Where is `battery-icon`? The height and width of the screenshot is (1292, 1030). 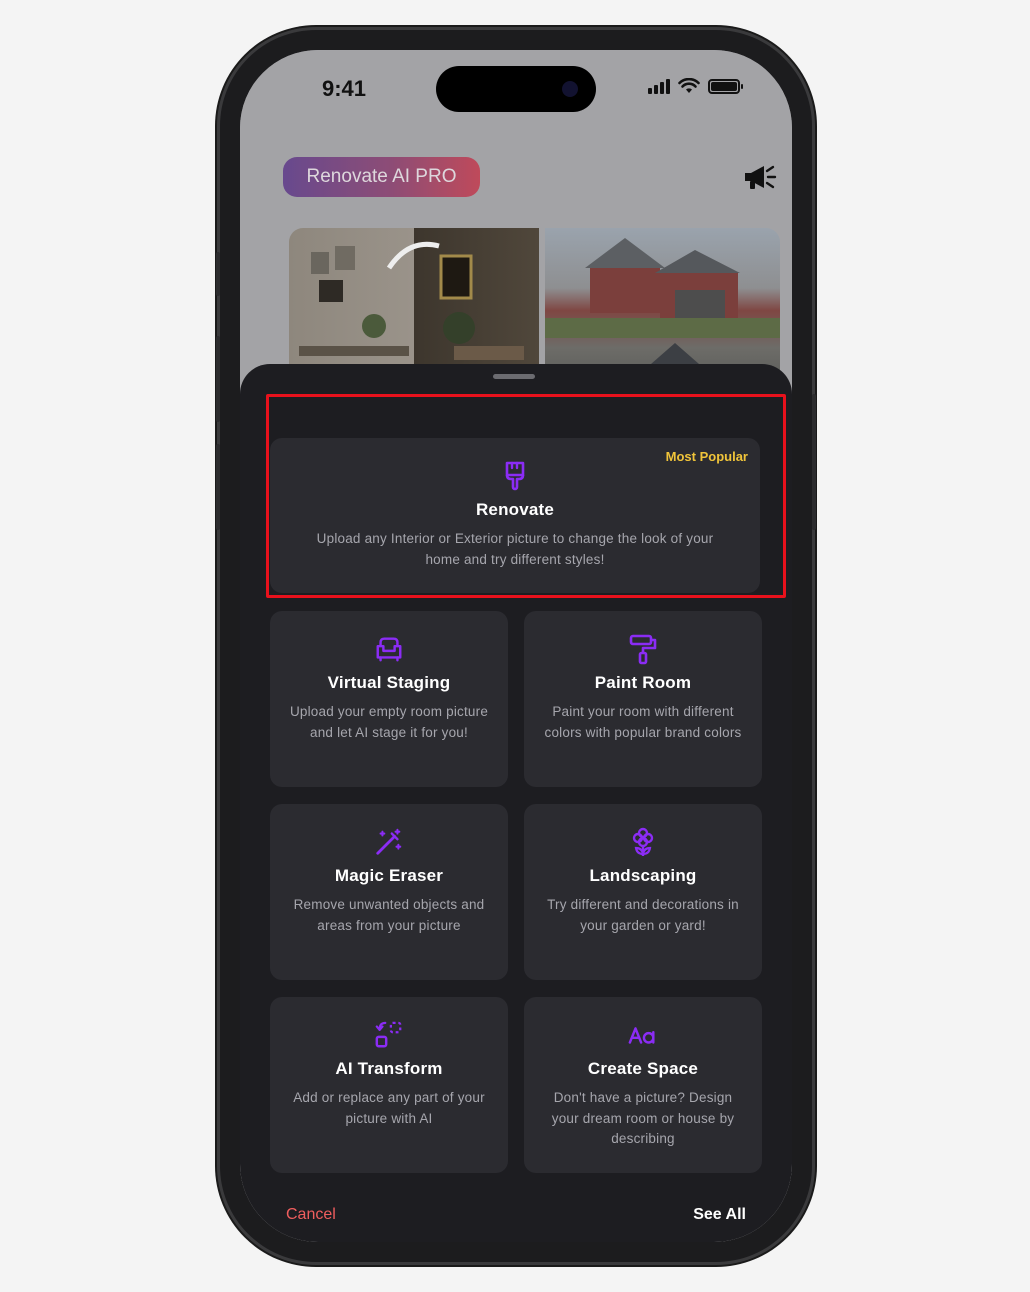 battery-icon is located at coordinates (725, 86).